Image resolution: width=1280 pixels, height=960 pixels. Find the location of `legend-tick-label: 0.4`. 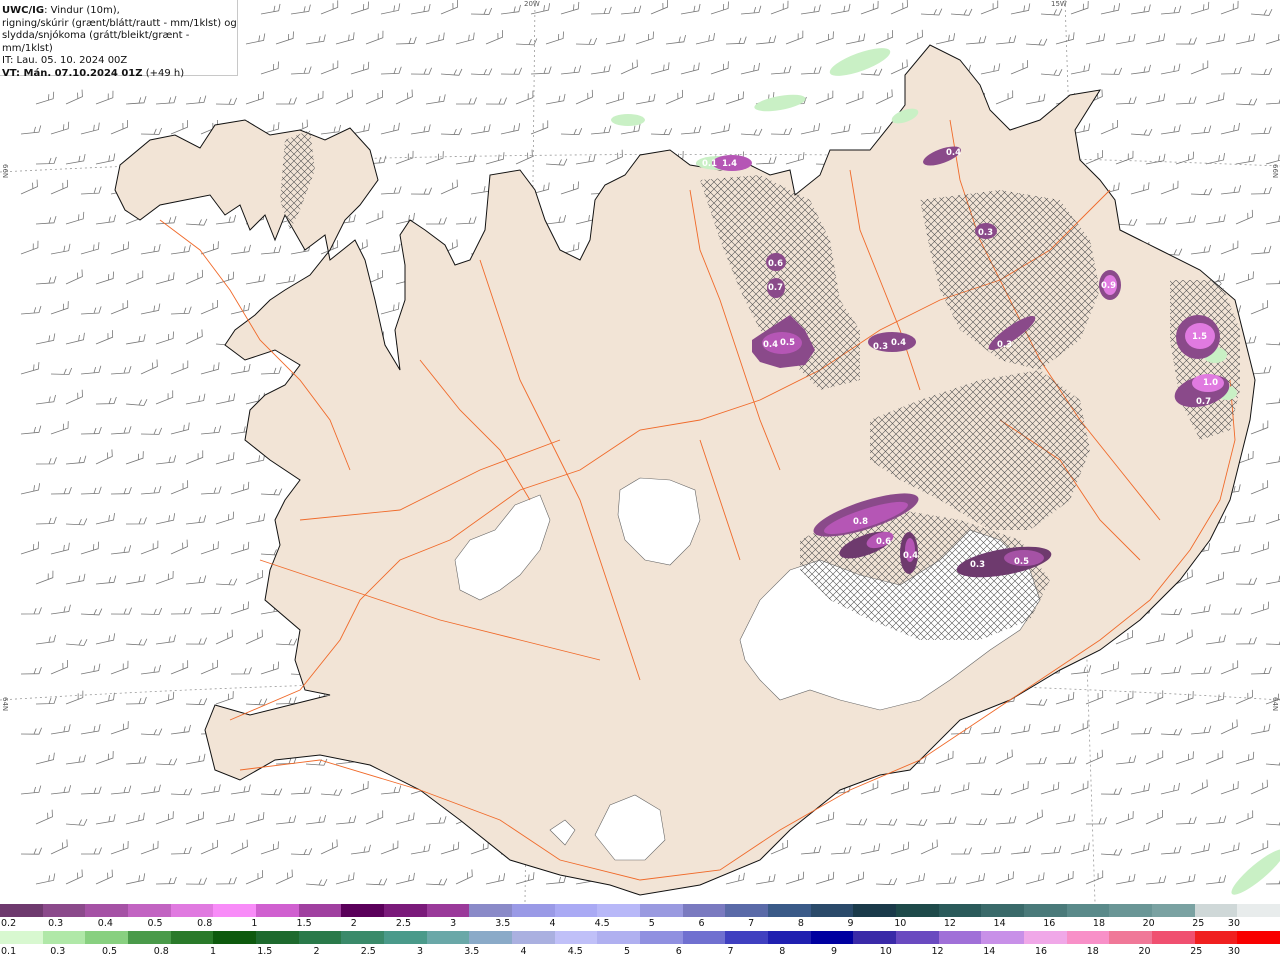

legend-tick-label: 0.4 is located at coordinates (105, 923).